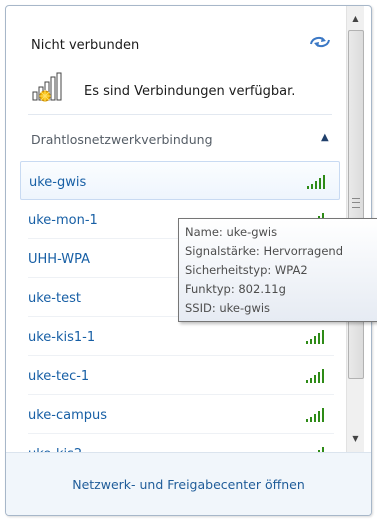  I want to click on network-row: uke-tec-1, so click(180, 375).